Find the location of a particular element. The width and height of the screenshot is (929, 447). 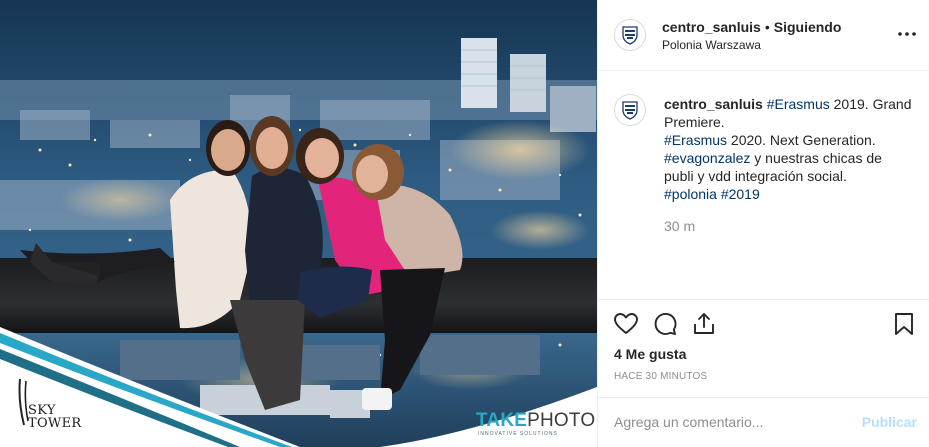

comment-form: Publicar is located at coordinates (763, 422).